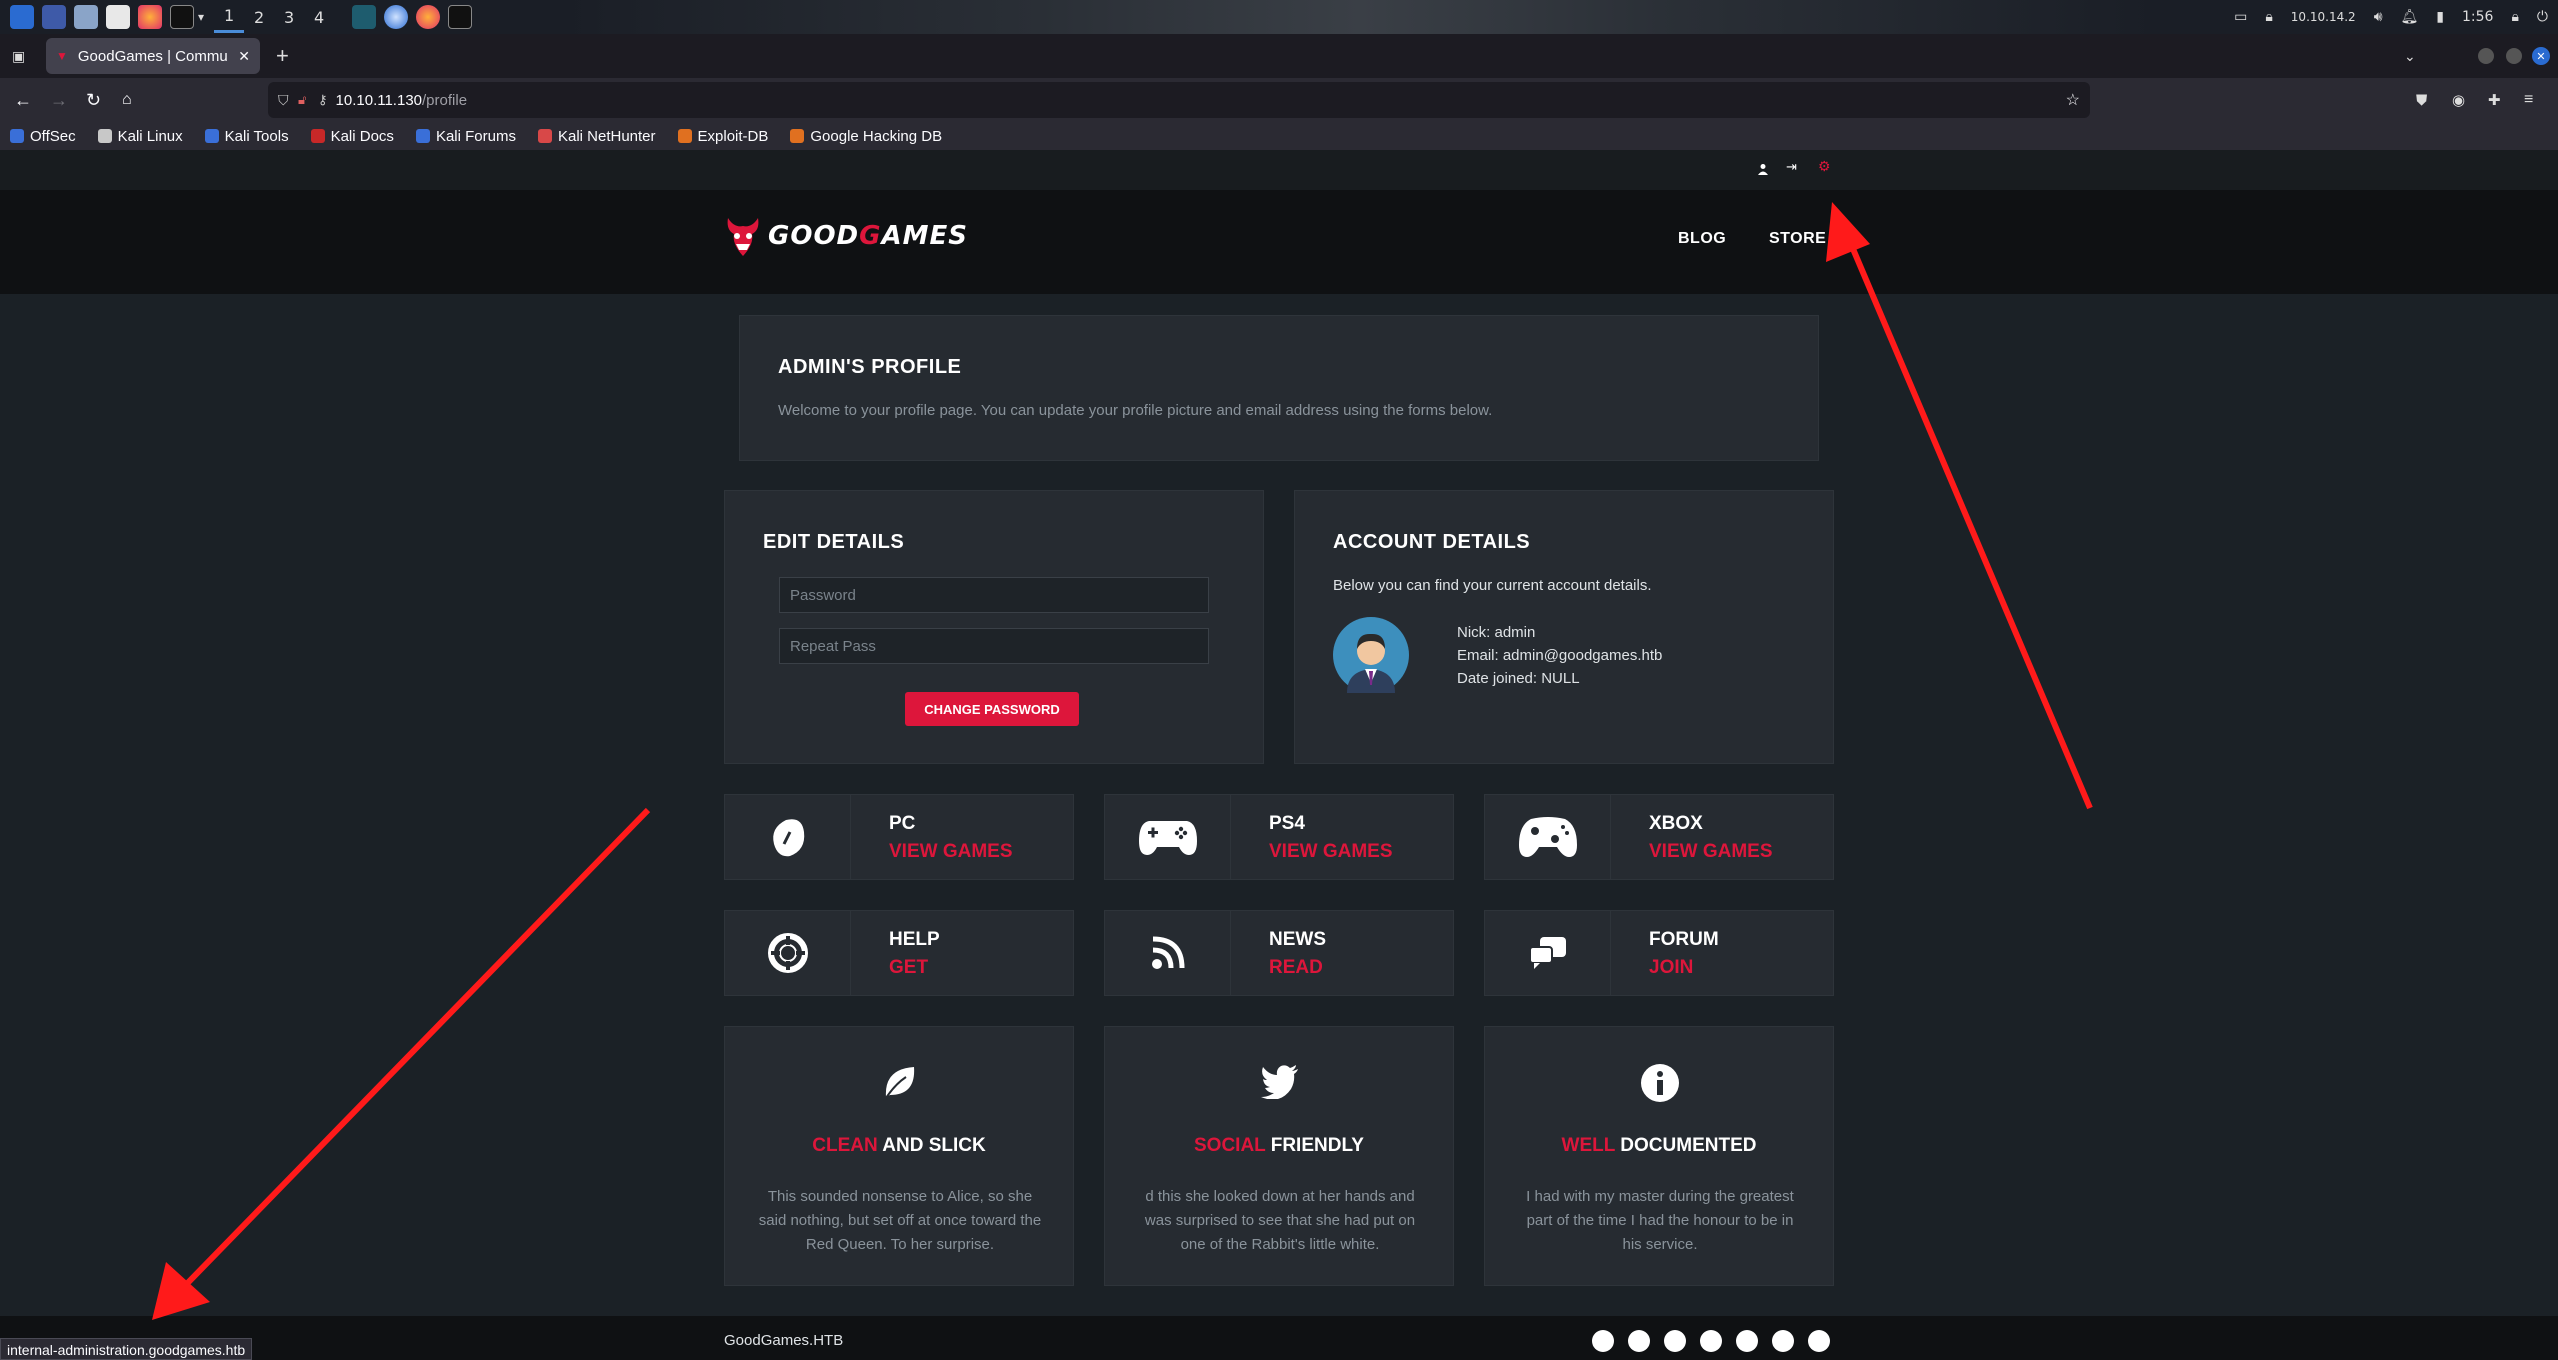  Describe the element at coordinates (140, 136) in the screenshot. I see `bookmark-kali-linux: Kali Linux` at that location.